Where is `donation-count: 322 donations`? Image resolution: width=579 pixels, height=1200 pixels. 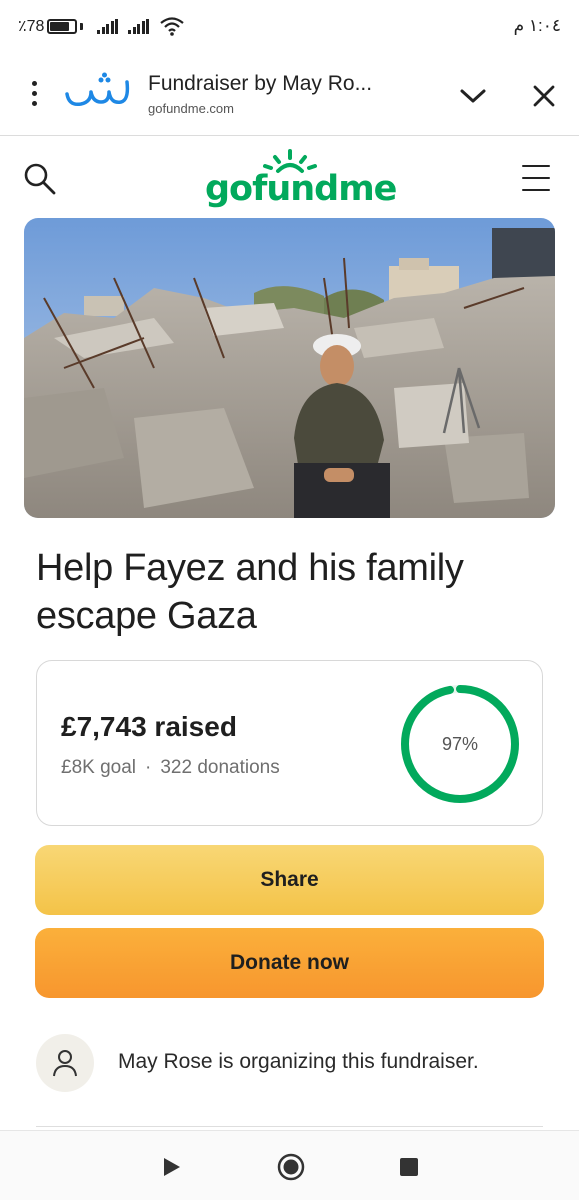 donation-count: 322 donations is located at coordinates (220, 767).